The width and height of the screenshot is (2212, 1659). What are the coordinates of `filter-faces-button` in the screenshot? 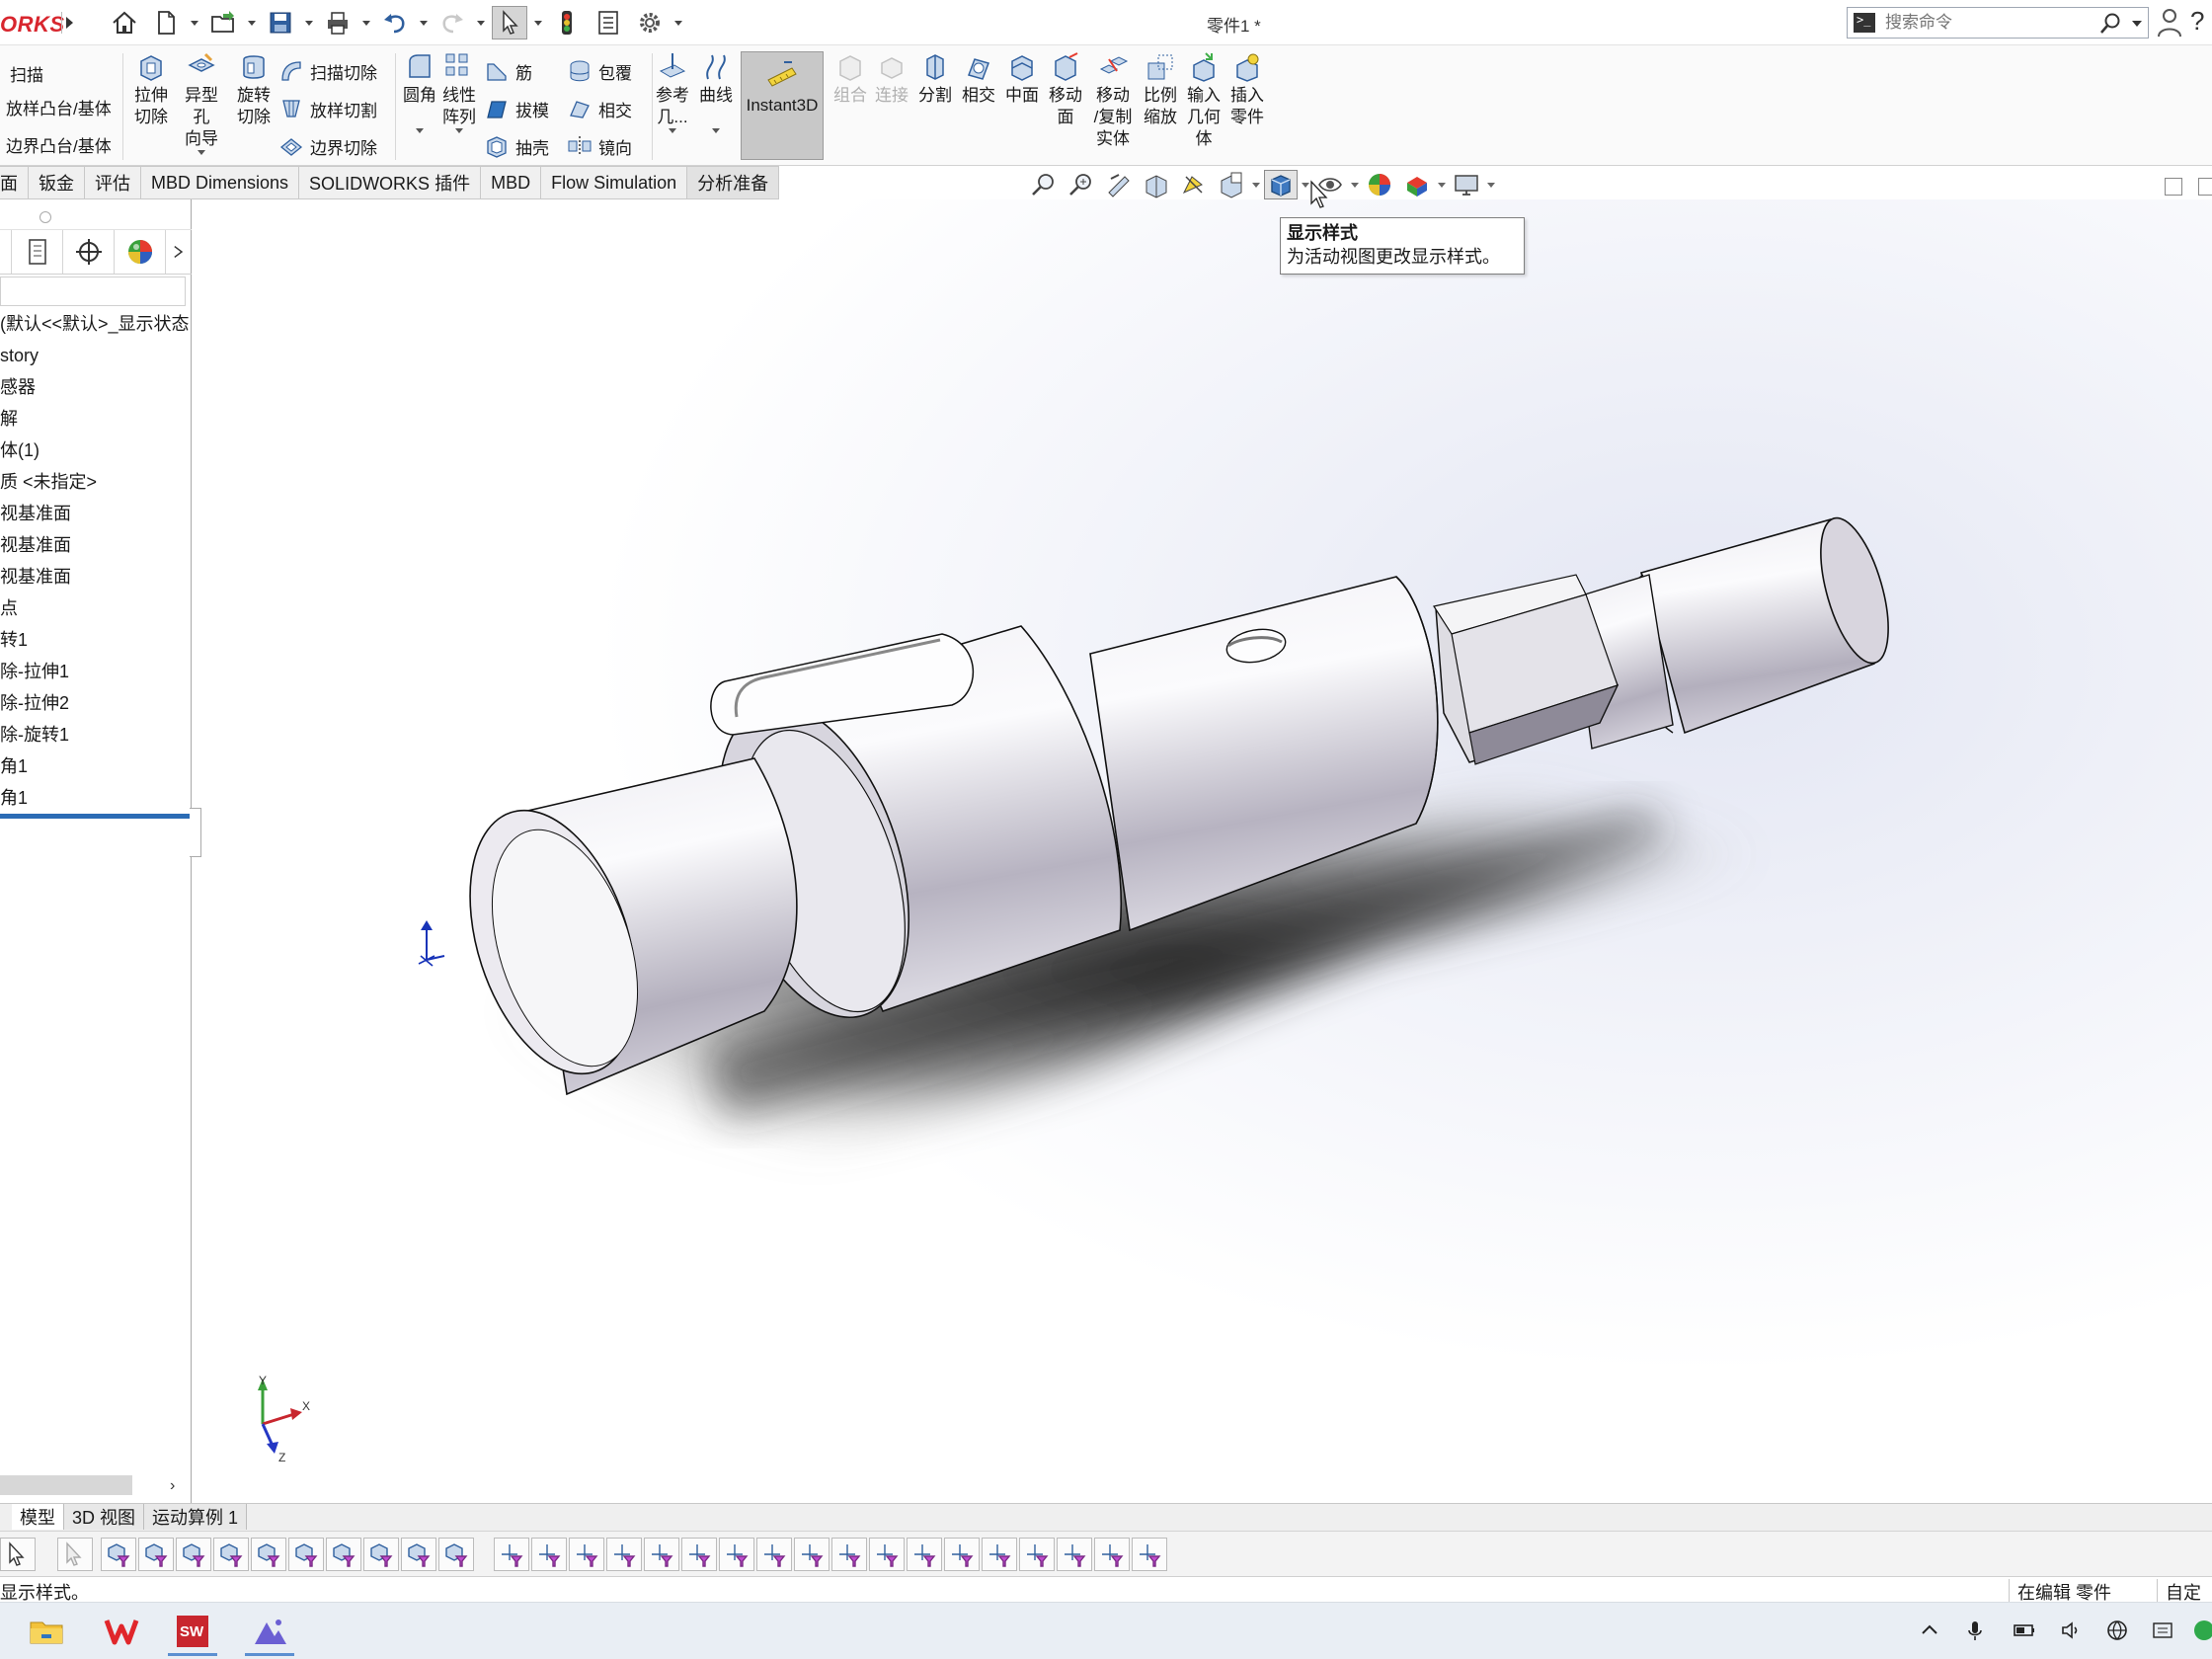 It's located at (194, 1555).